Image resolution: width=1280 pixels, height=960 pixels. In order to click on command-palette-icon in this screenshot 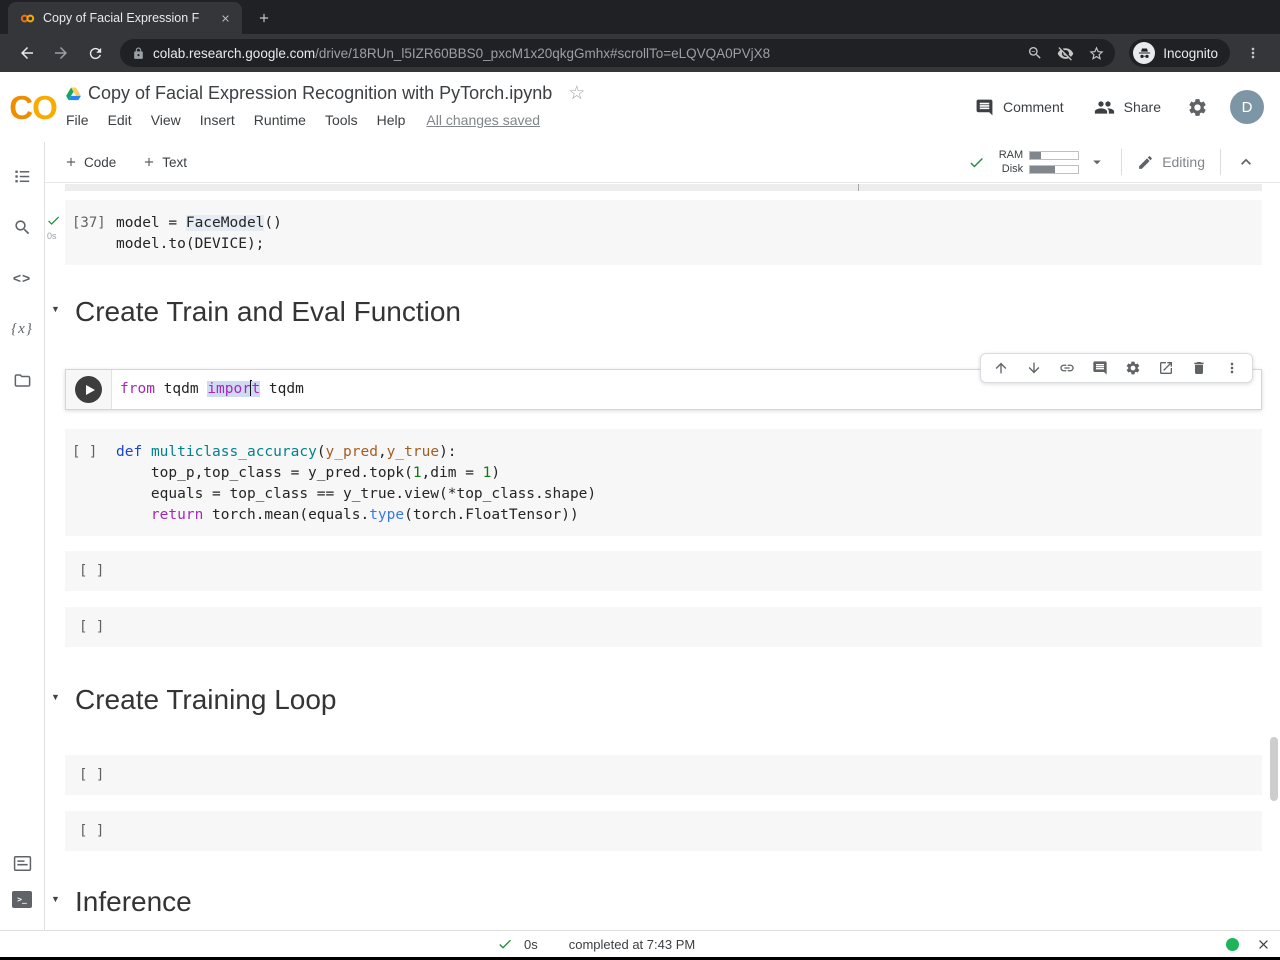, I will do `click(22, 863)`.